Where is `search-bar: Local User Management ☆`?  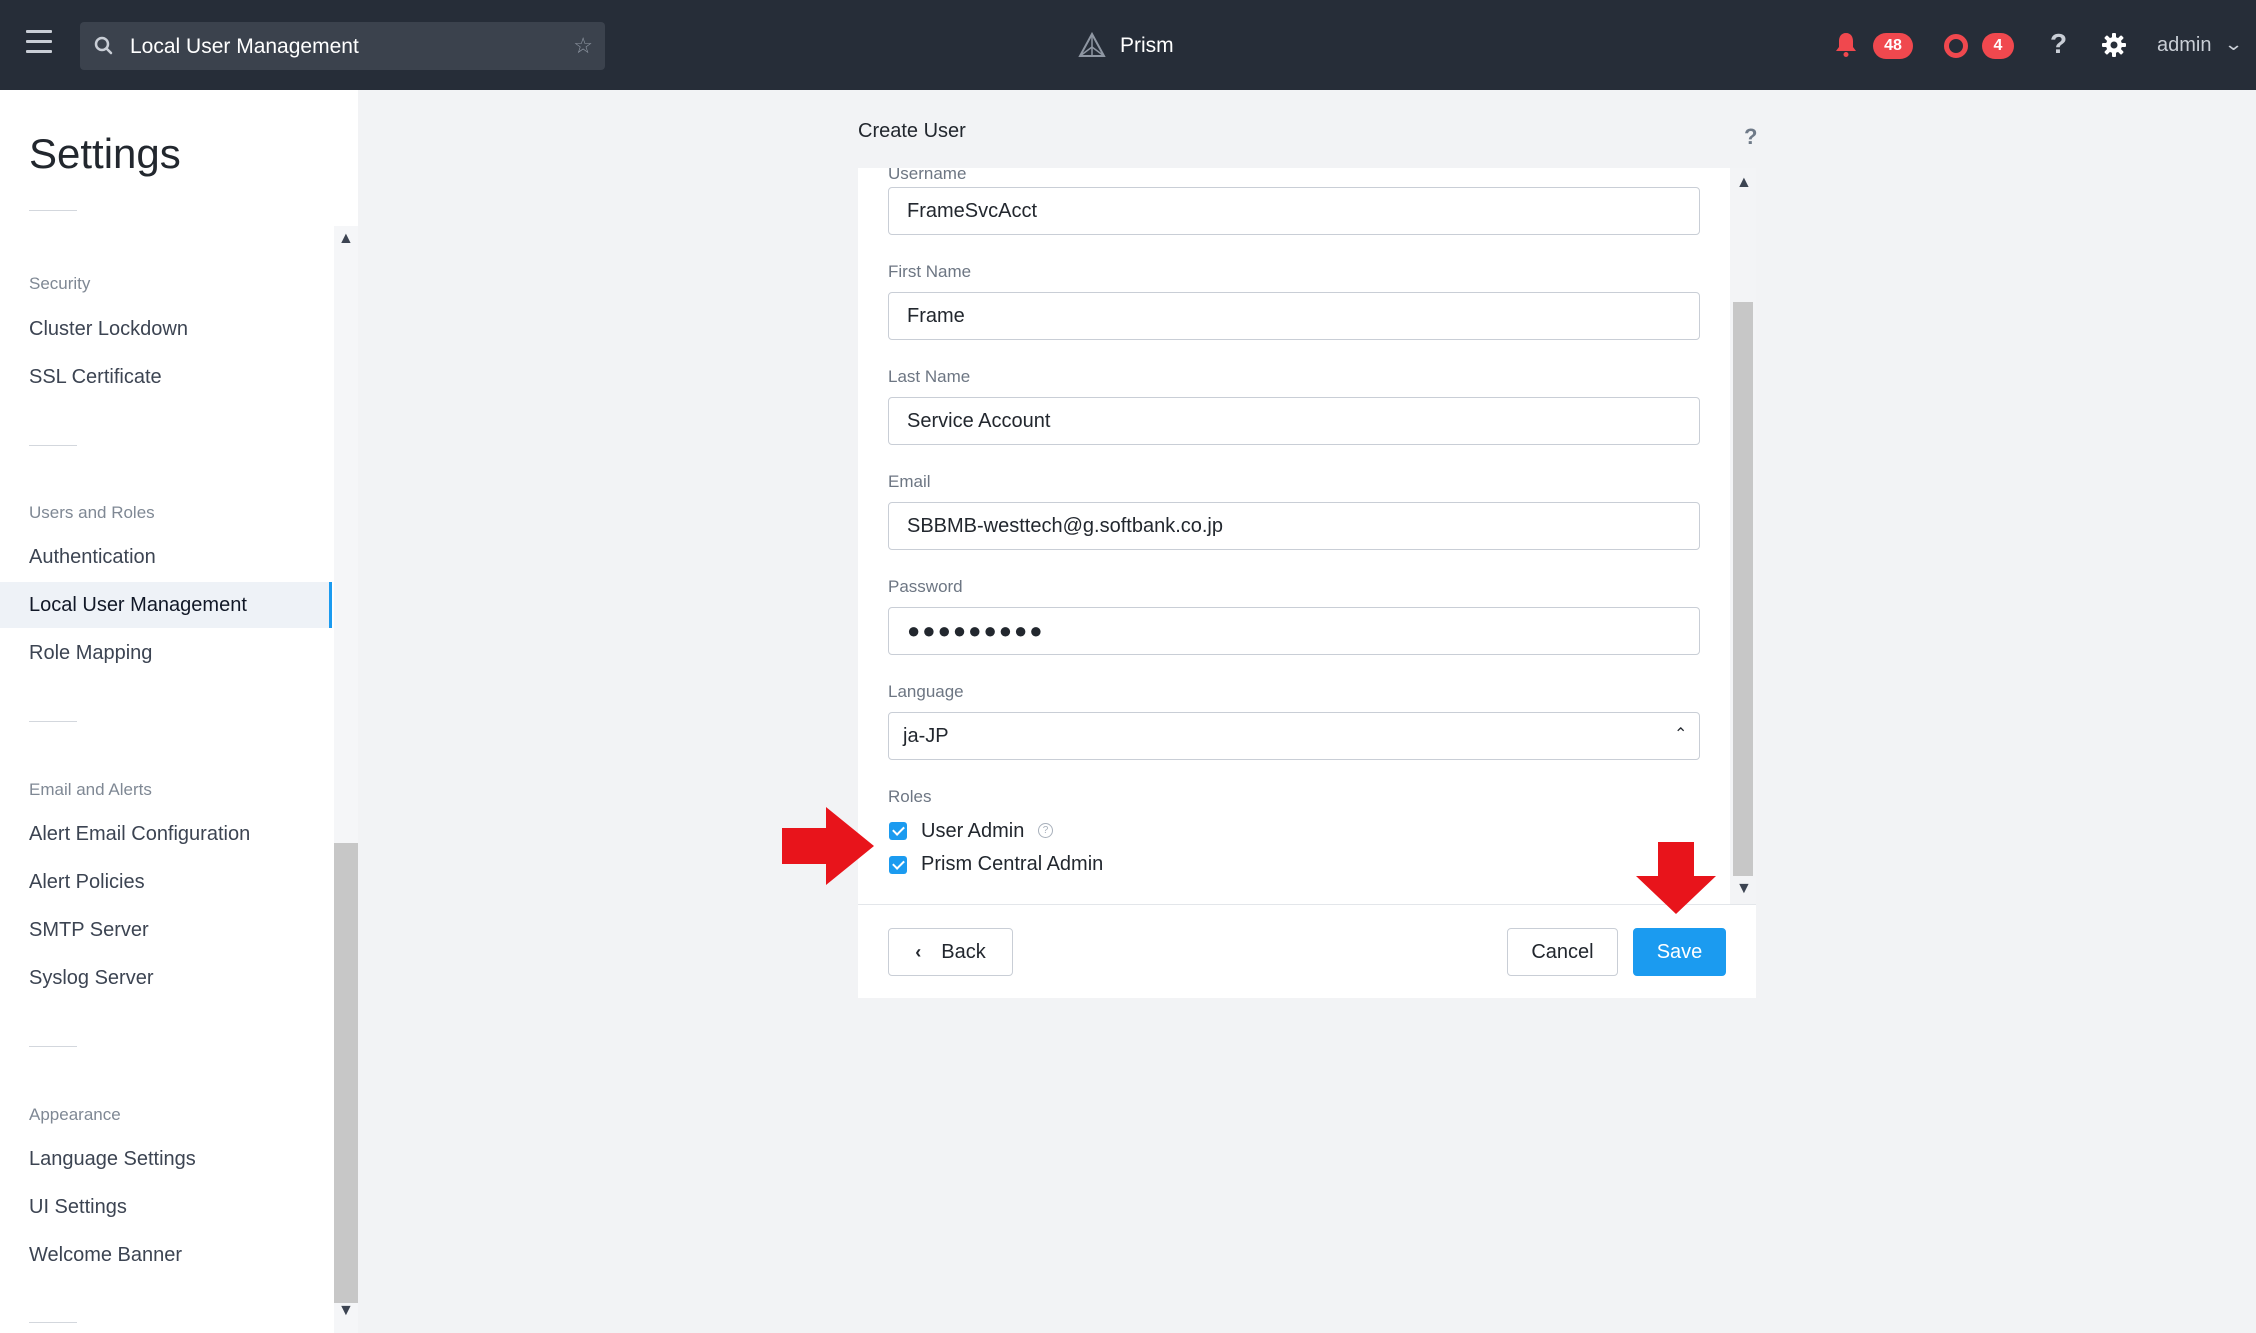 search-bar: Local User Management ☆ is located at coordinates (342, 46).